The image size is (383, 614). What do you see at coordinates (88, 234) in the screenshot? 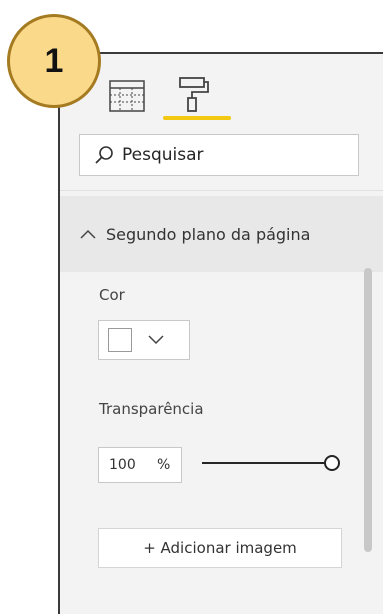
I see `chevron-up-icon` at bounding box center [88, 234].